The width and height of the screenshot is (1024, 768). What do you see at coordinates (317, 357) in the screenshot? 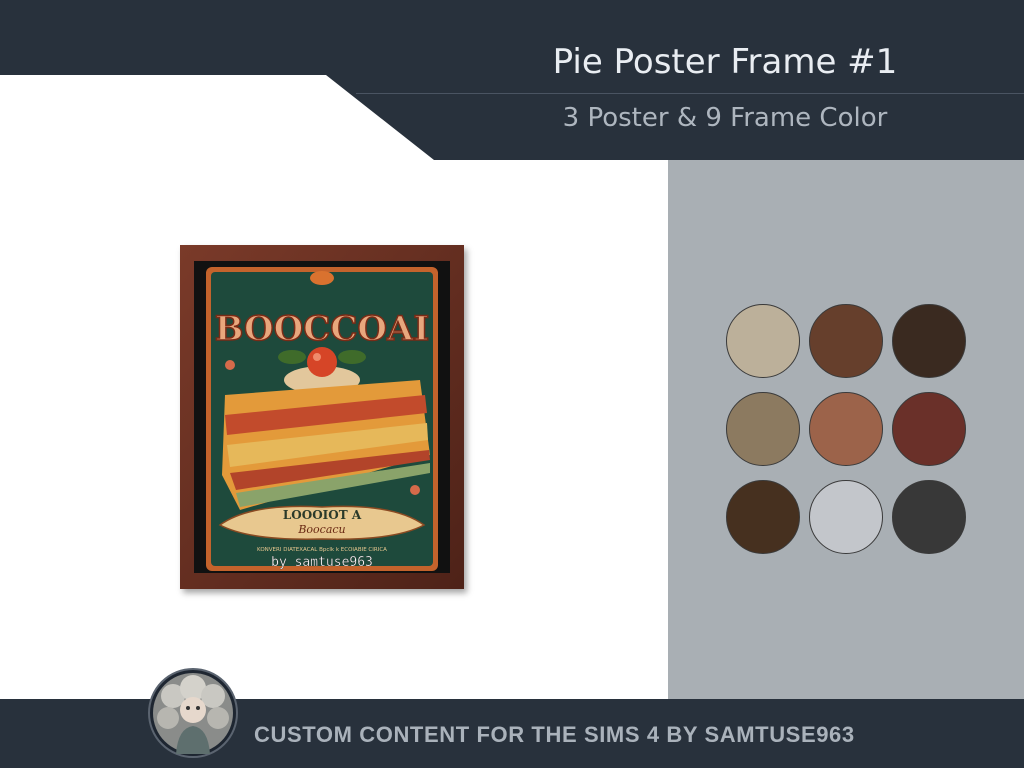
I see `tomato-highlight` at bounding box center [317, 357].